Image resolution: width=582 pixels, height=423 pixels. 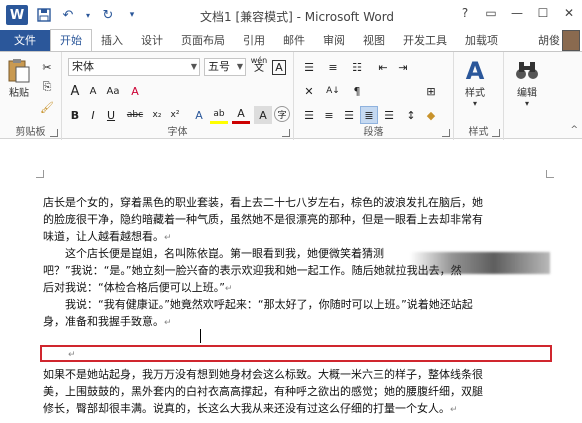 What do you see at coordinates (465, 13) in the screenshot?
I see `help-button: ?` at bounding box center [465, 13].